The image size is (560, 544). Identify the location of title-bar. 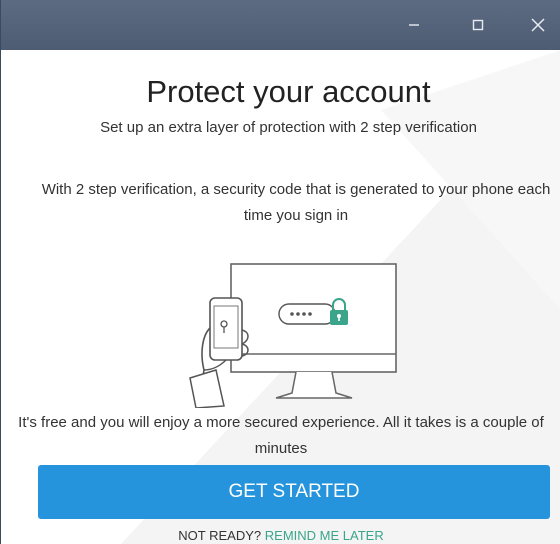
(280, 25).